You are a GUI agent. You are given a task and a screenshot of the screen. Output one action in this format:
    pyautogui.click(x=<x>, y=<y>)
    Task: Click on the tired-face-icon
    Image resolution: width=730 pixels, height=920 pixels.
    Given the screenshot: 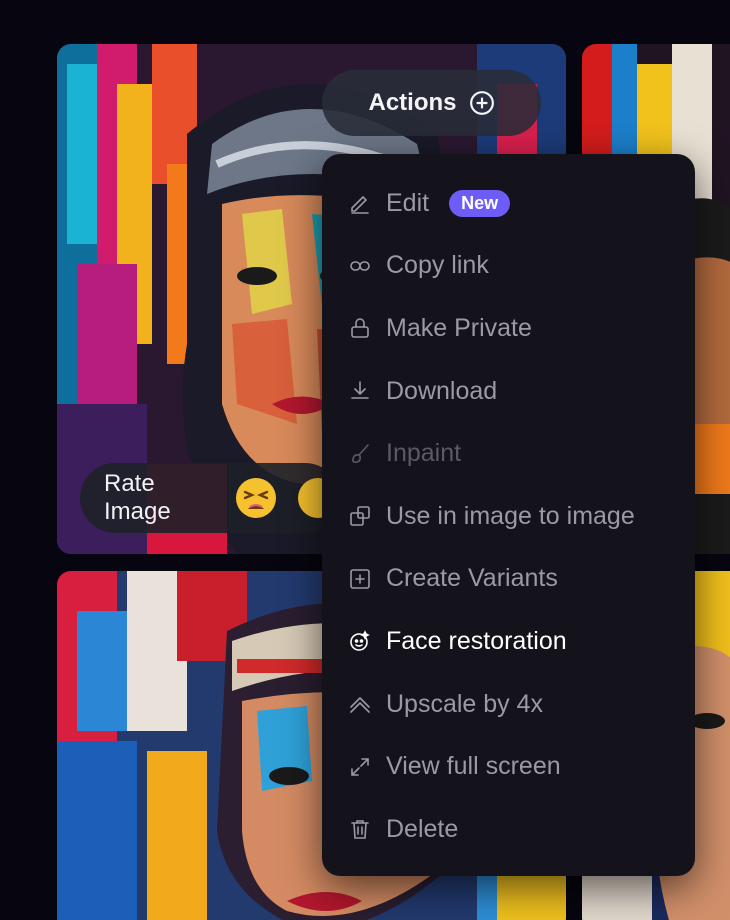 What is the action you would take?
    pyautogui.click(x=256, y=498)
    